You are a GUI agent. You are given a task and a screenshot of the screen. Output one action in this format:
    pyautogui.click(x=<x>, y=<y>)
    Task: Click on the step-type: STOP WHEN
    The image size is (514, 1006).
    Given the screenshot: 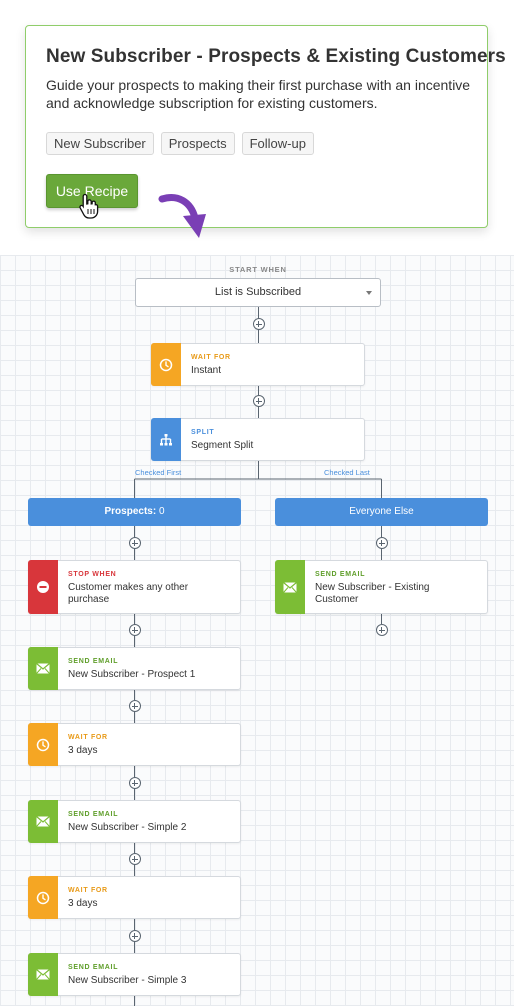 What is the action you would take?
    pyautogui.click(x=92, y=574)
    